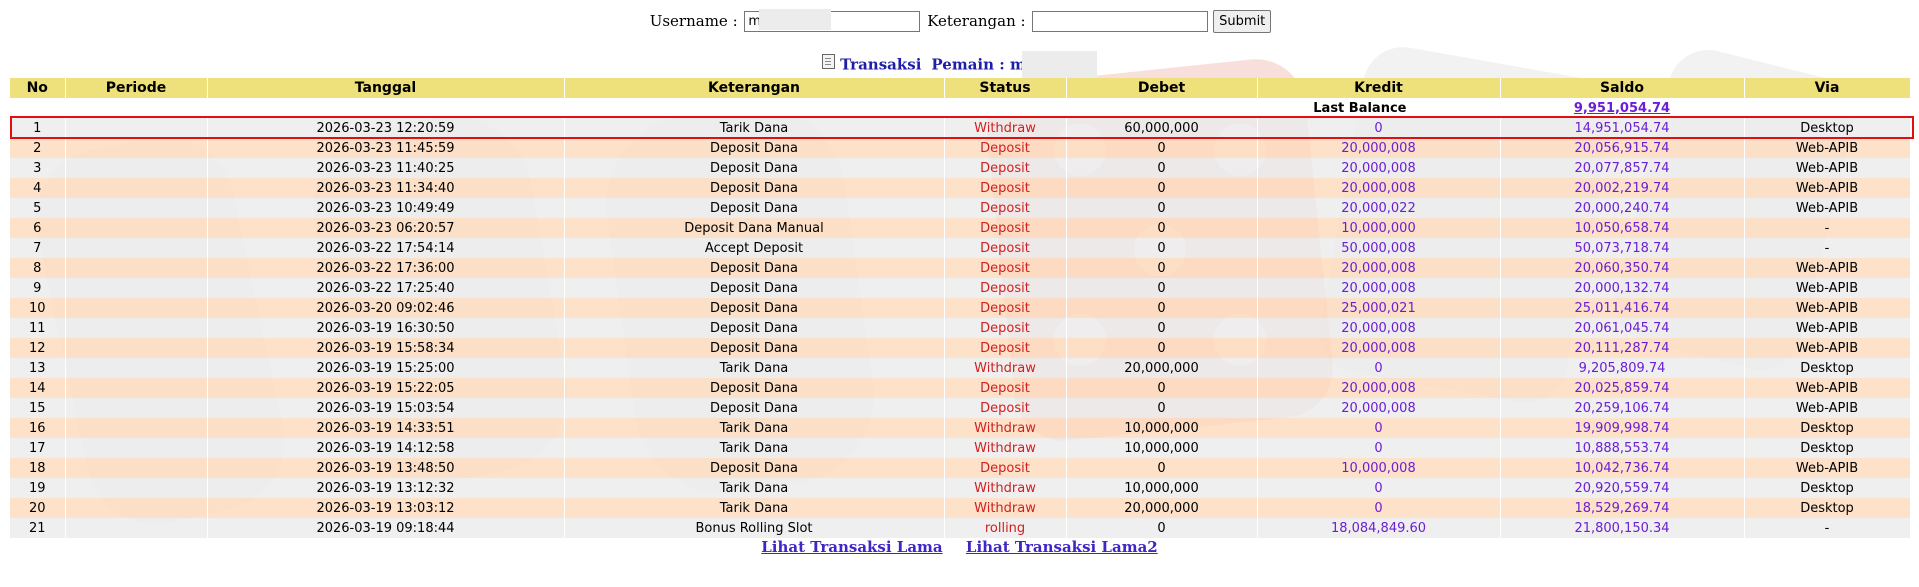 The height and width of the screenshot is (587, 1919). Describe the element at coordinates (38, 128) in the screenshot. I see `cell-no: 1` at that location.